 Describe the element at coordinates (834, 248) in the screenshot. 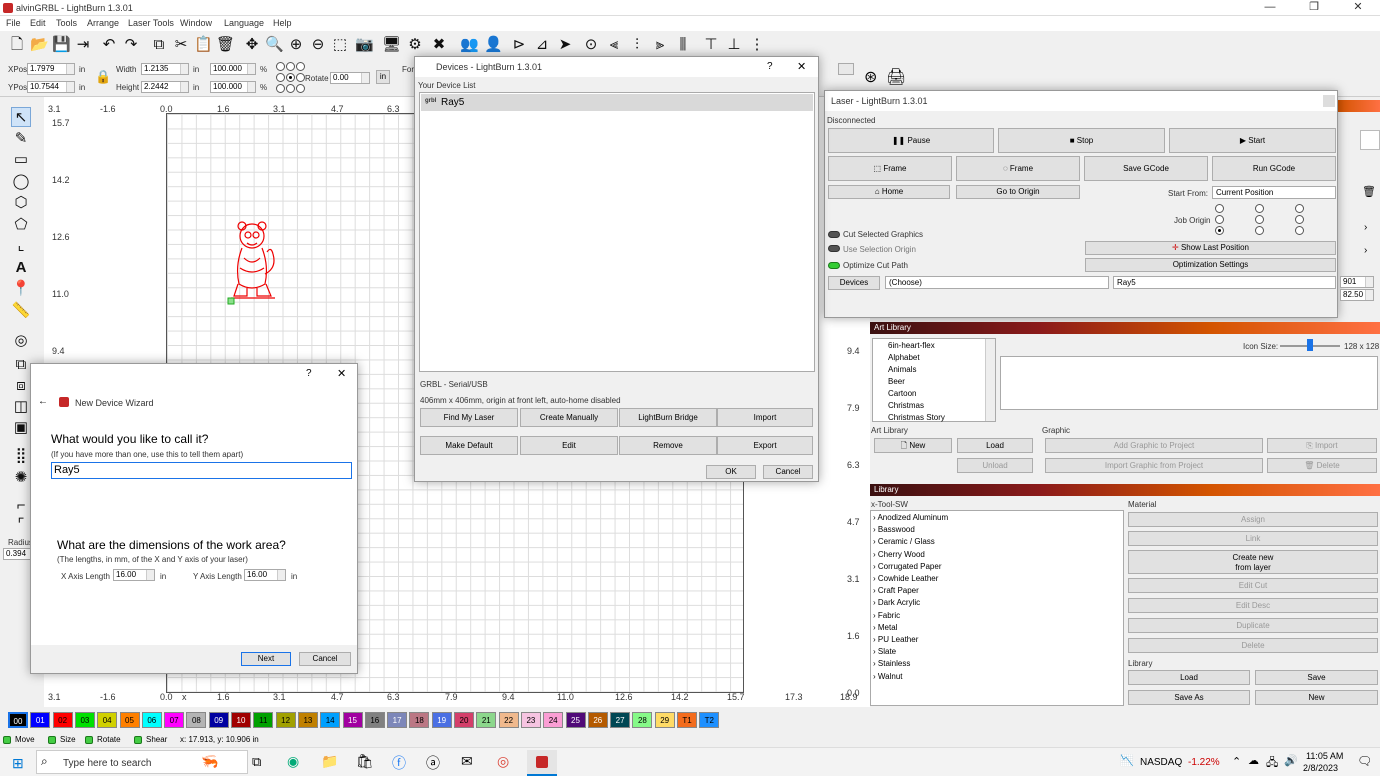

I see `use-selection-toggle` at that location.